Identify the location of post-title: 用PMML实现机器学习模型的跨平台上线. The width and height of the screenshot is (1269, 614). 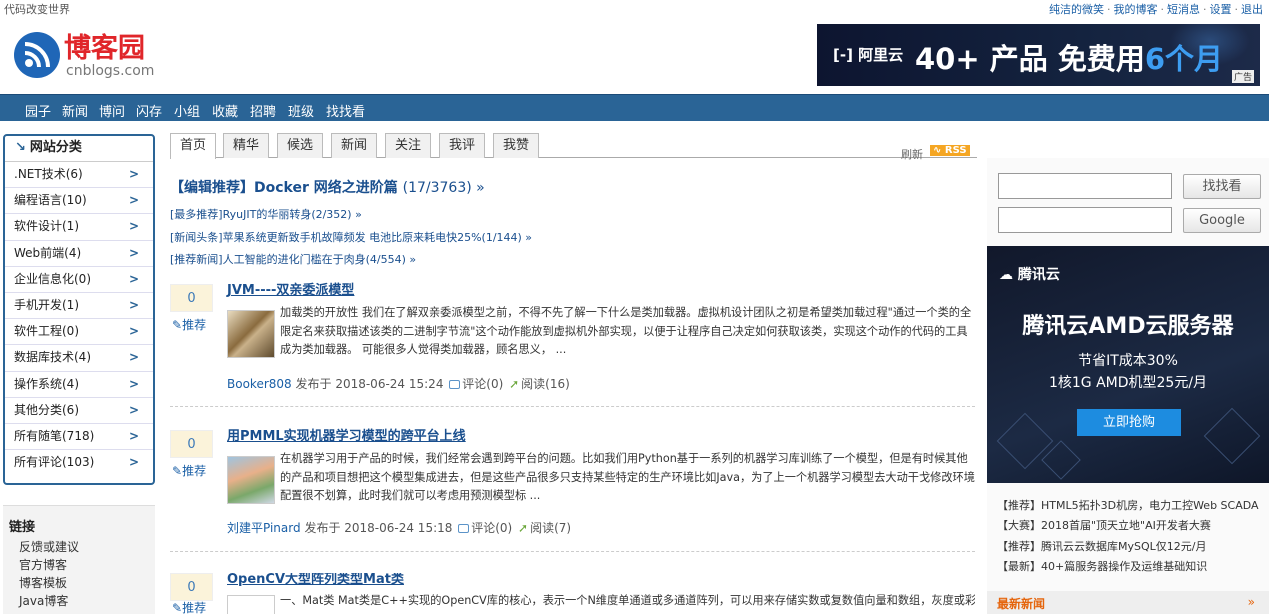
(346, 434).